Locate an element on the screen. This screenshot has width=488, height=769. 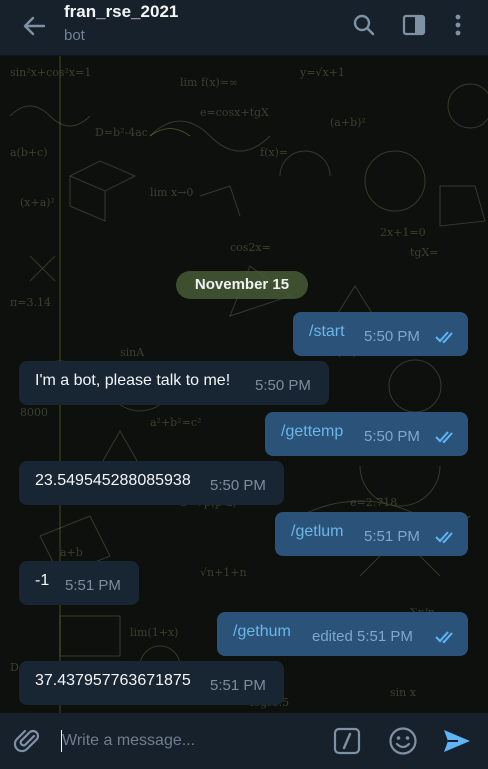
svg-text: (x+a)² is located at coordinates (37, 202).